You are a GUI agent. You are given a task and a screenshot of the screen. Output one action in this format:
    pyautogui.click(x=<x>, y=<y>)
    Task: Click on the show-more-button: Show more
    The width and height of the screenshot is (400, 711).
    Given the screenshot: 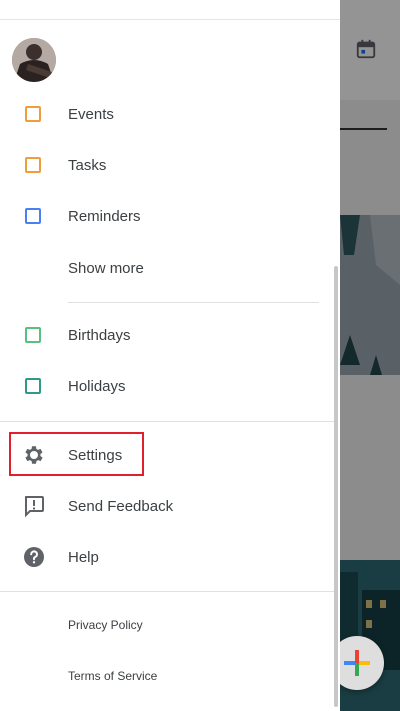 What is the action you would take?
    pyautogui.click(x=170, y=268)
    